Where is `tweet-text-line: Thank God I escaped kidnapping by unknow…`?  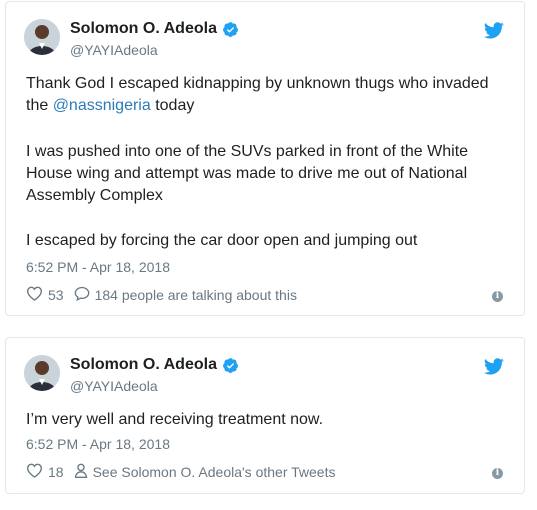 tweet-text-line: Thank God I escaped kidnapping by unknow… is located at coordinates (257, 83).